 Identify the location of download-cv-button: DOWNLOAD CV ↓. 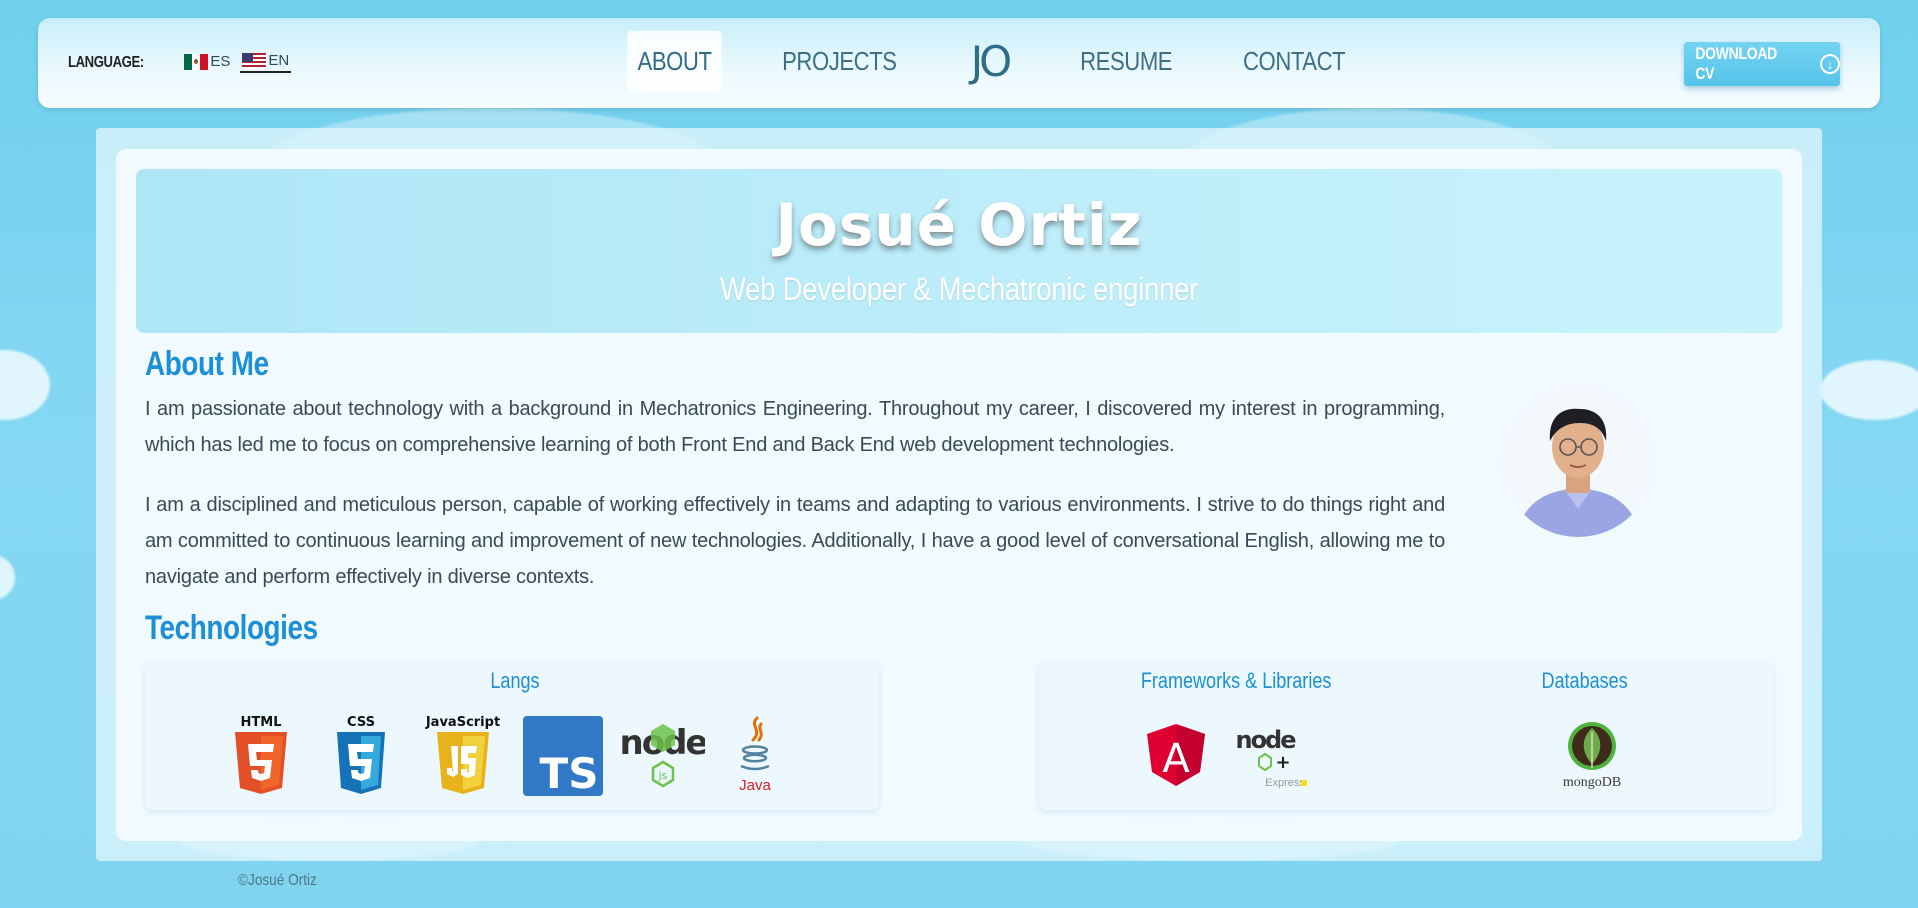
(1762, 64).